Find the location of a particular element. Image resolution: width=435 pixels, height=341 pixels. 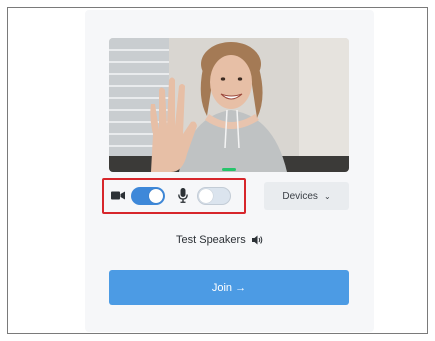

devices-button: Devices ⌄ is located at coordinates (306, 196).